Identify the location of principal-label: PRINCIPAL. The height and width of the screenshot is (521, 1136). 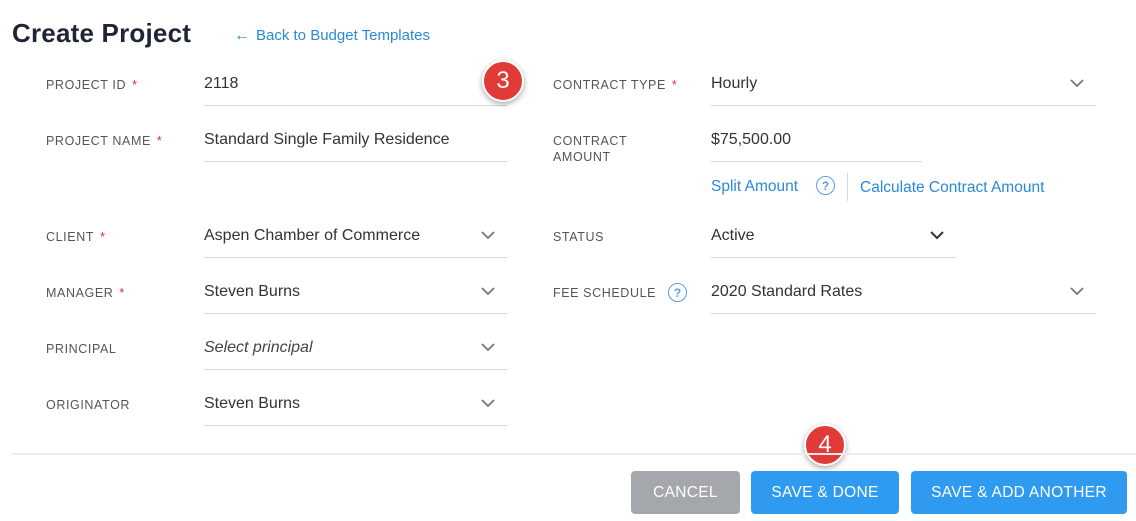
(81, 349).